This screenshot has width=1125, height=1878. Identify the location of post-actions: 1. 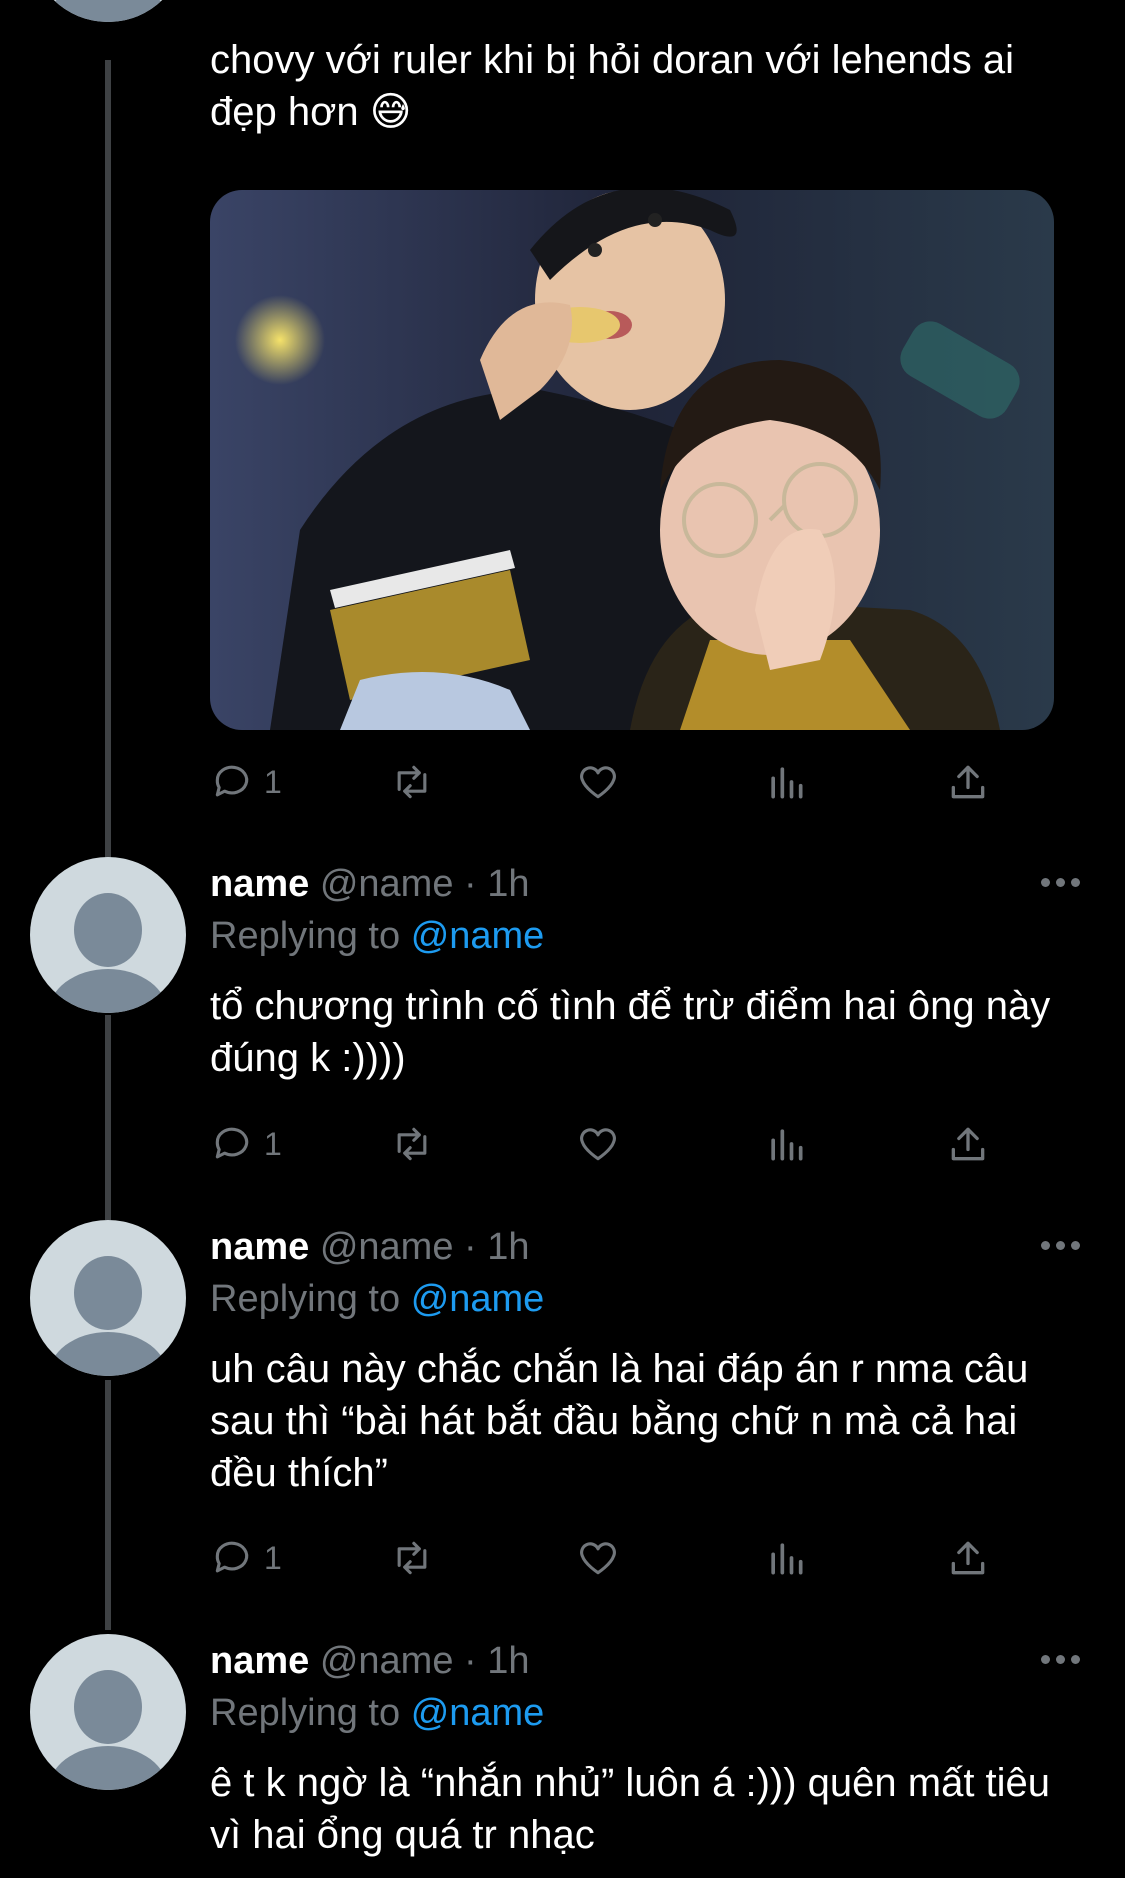
(610, 782).